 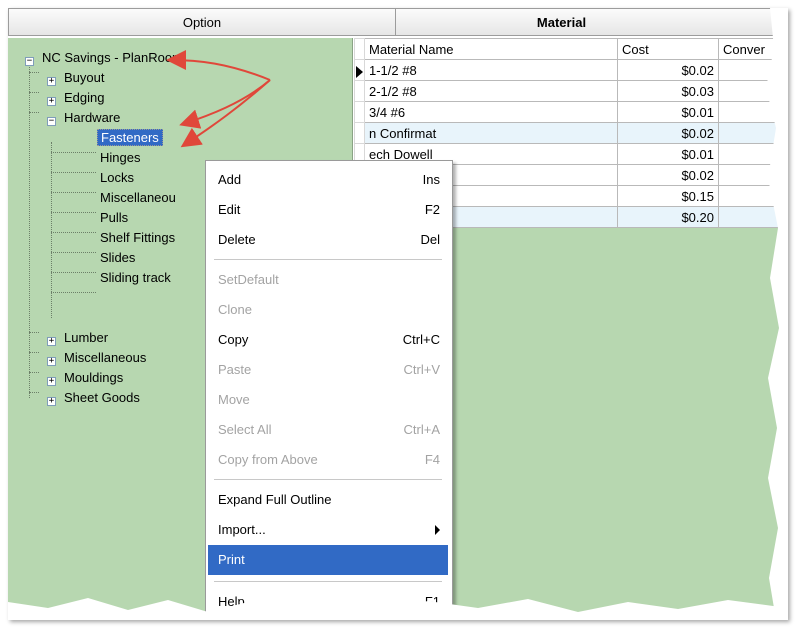 What do you see at coordinates (432, 209) in the screenshot?
I see `menu-shortcut: F2` at bounding box center [432, 209].